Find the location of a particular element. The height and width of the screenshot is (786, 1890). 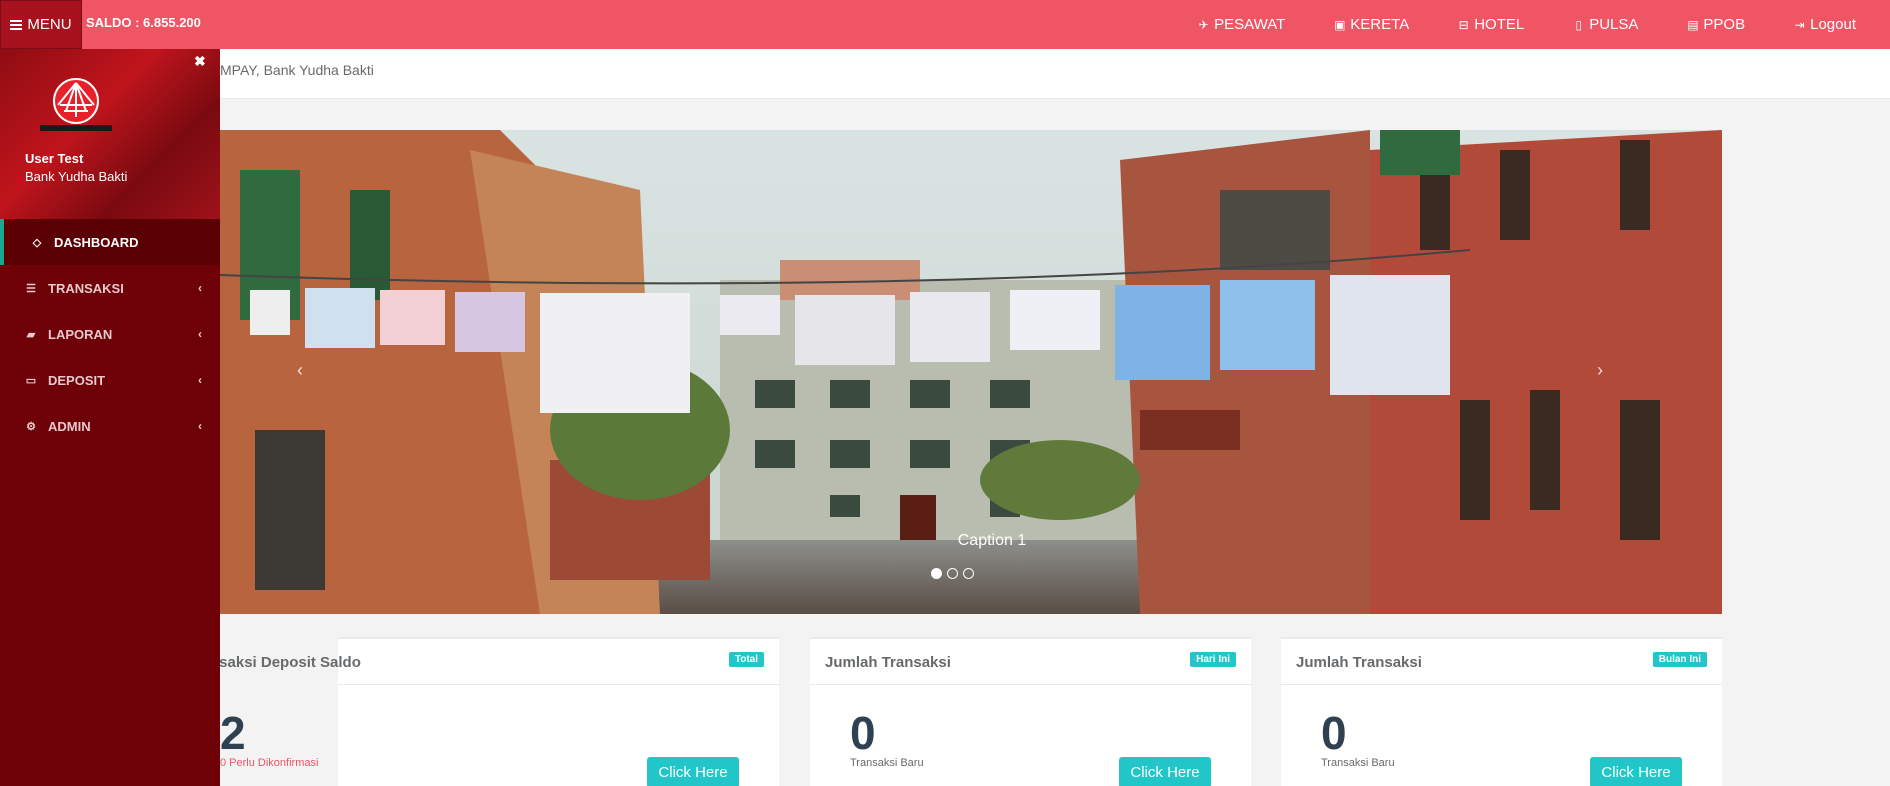

nav-hotel-label: HOTEL is located at coordinates (1499, 24).